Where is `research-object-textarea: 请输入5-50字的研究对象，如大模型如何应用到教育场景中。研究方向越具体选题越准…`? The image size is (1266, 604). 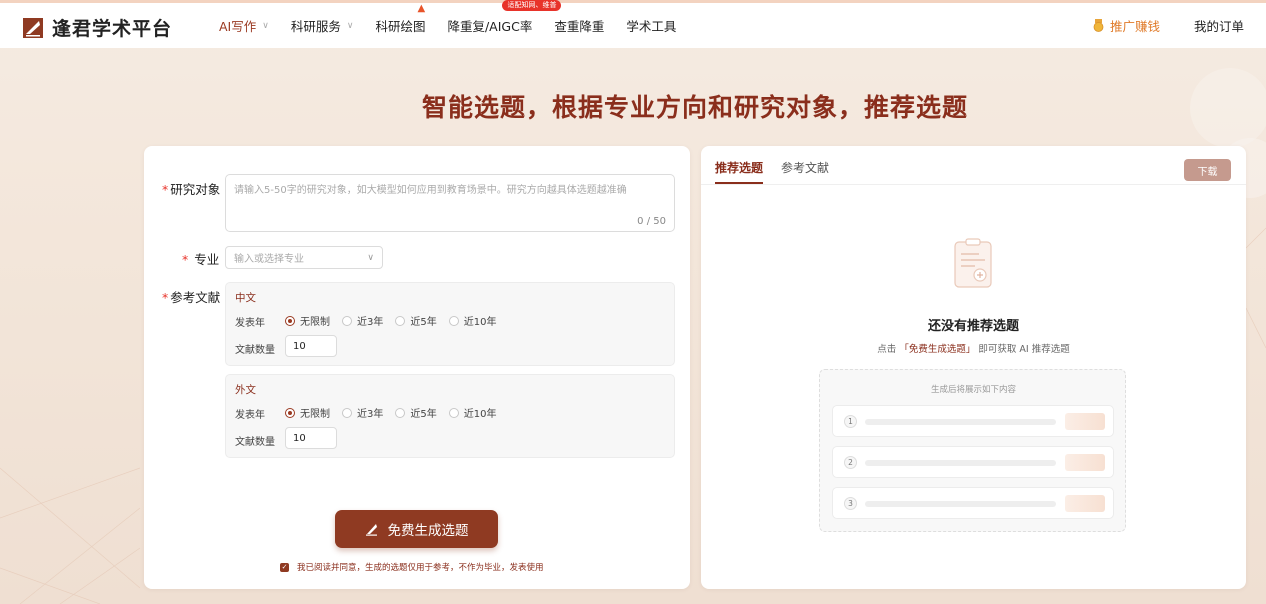
research-object-textarea: 请输入5-50字的研究对象，如大模型如何应用到教育场景中。研究方向越具体选题越准… is located at coordinates (450, 203).